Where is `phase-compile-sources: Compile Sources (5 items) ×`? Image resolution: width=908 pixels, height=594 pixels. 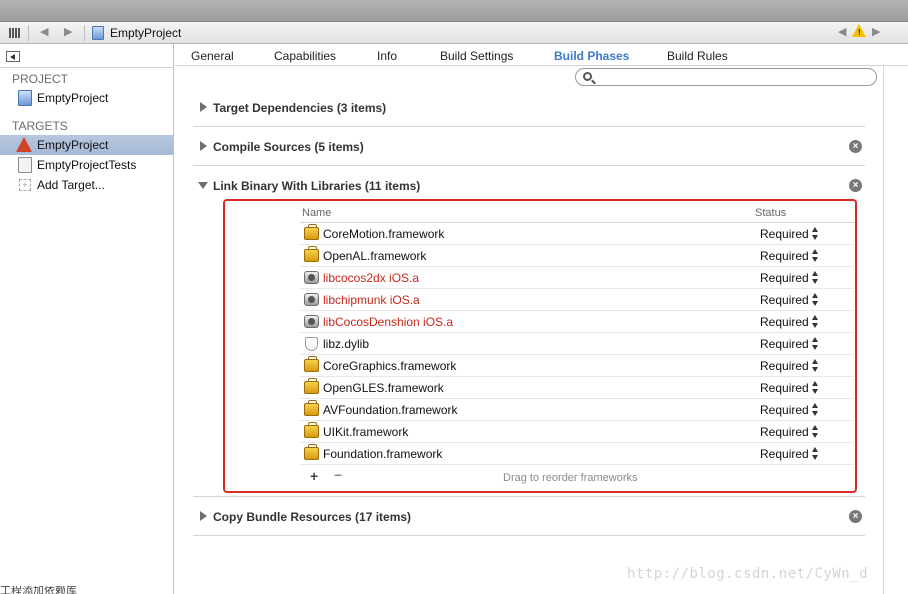 phase-compile-sources: Compile Sources (5 items) × is located at coordinates (529, 146).